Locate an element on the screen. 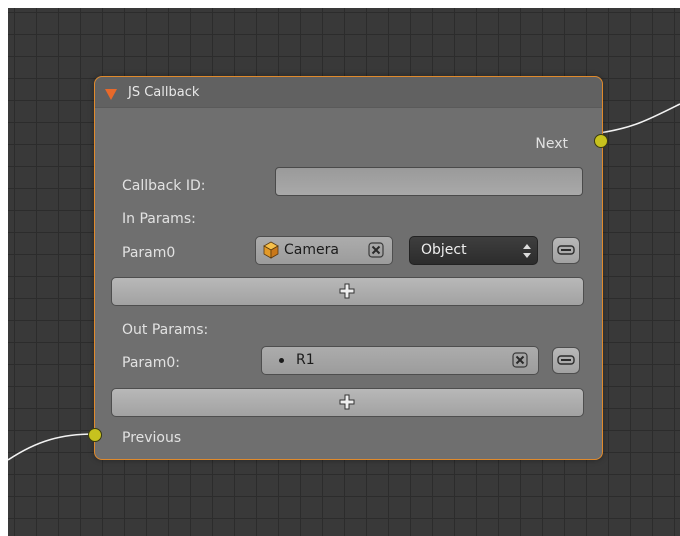  previous-input-socket is located at coordinates (95, 435).